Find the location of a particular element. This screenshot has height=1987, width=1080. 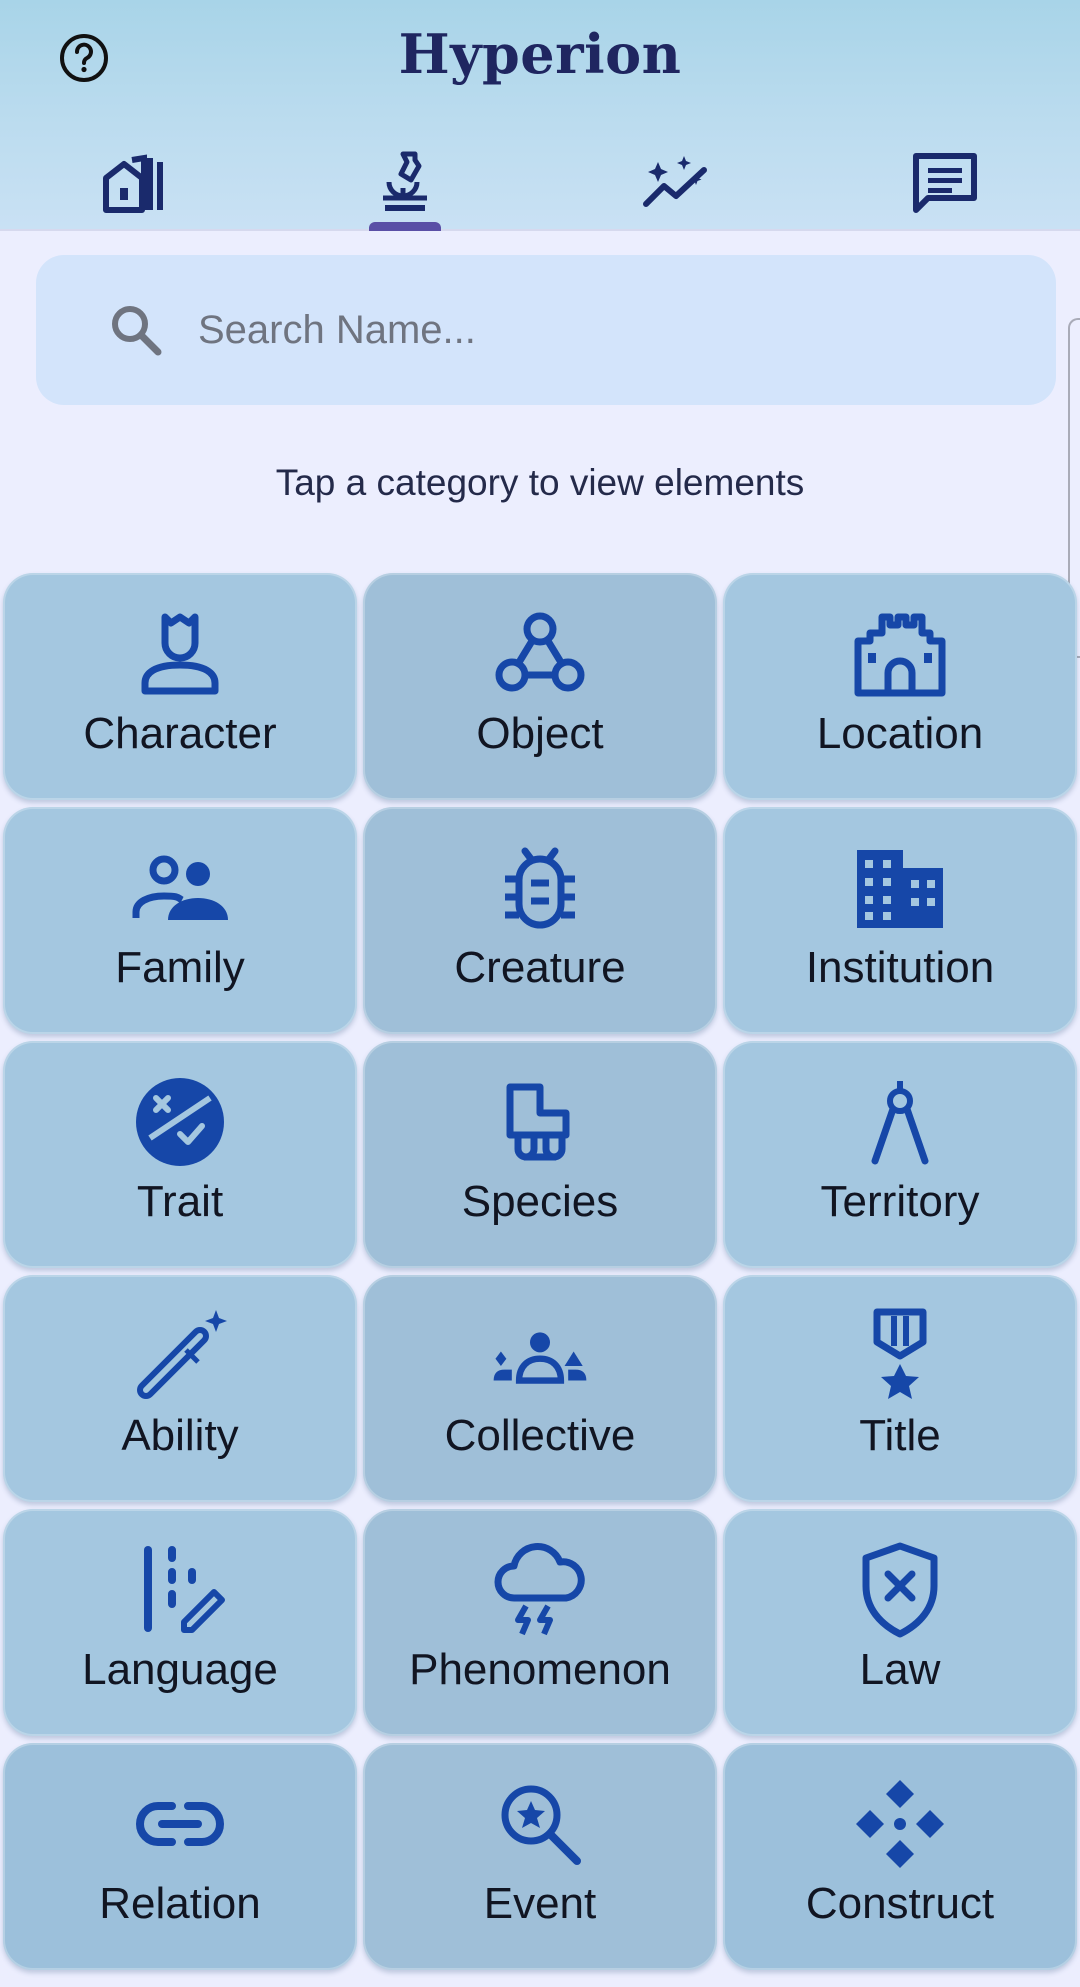

category-construct: Construct is located at coordinates (900, 1856).